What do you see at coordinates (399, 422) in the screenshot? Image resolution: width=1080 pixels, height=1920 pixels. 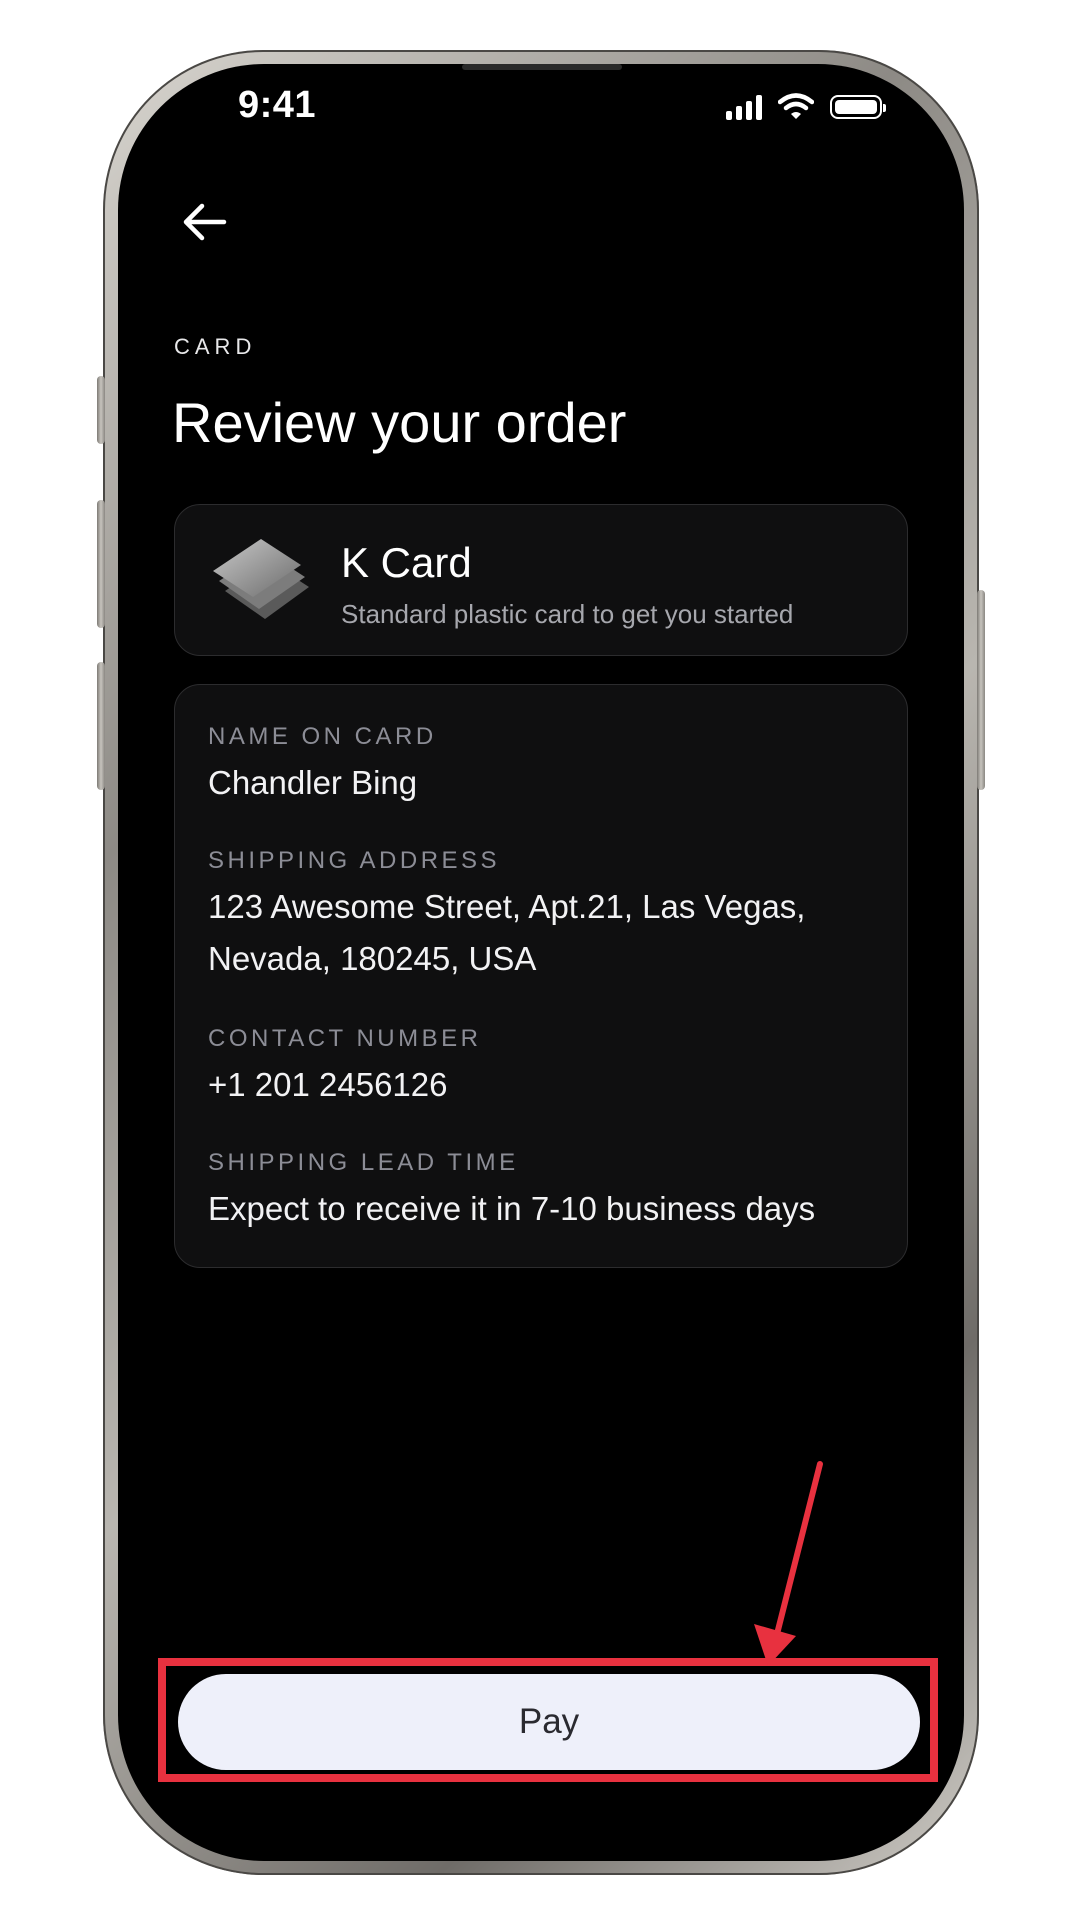 I see `page-title: Review your order` at bounding box center [399, 422].